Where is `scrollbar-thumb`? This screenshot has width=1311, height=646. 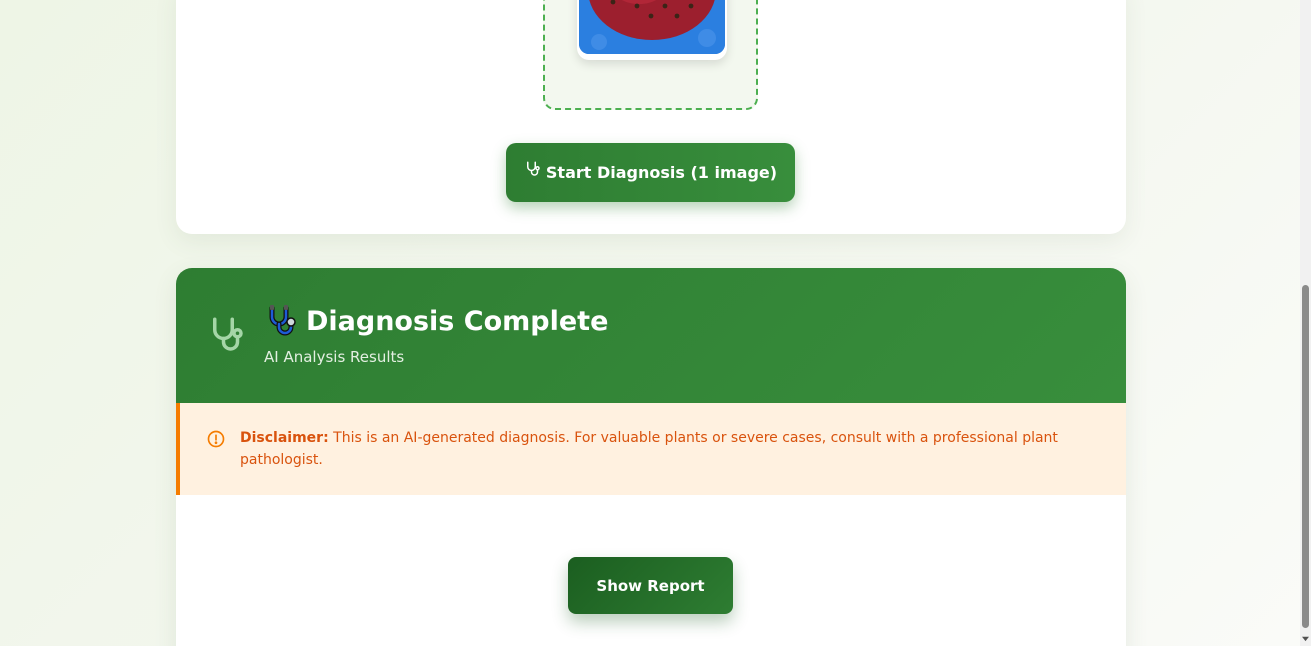 scrollbar-thumb is located at coordinates (1305, 456).